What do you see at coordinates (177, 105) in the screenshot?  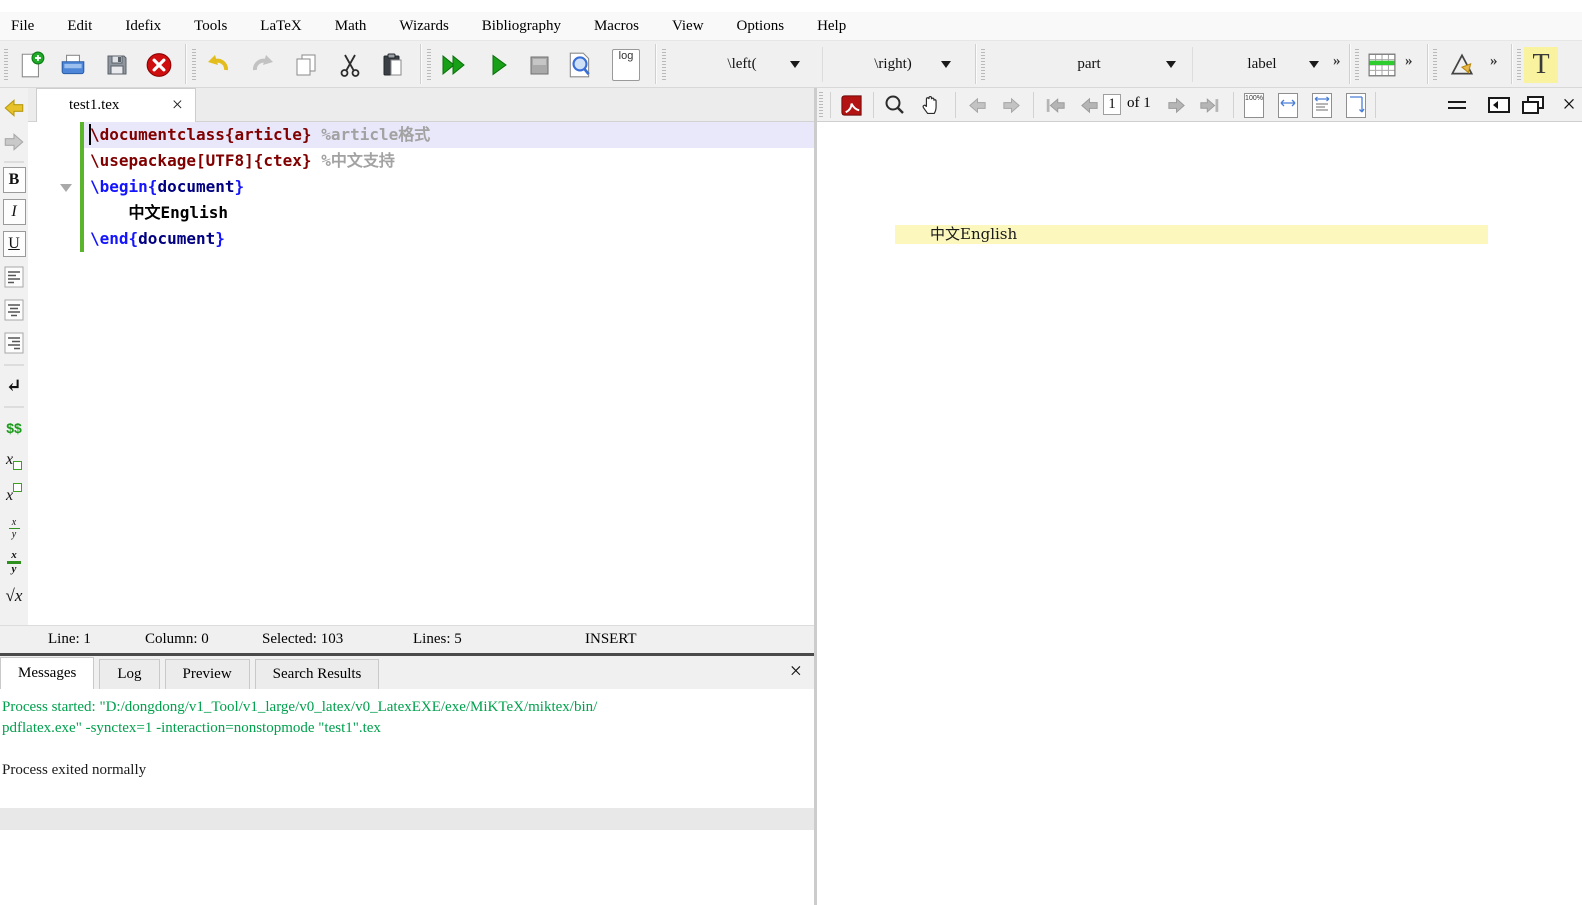 I see `tab-close-icon: ×` at bounding box center [177, 105].